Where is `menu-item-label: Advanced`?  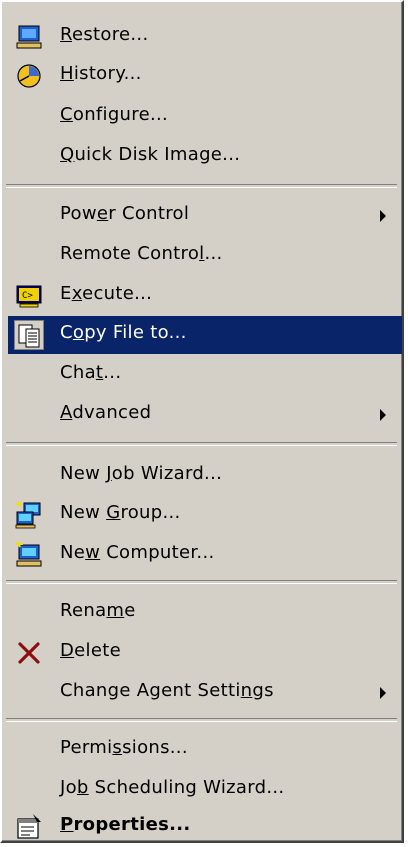
menu-item-label: Advanced is located at coordinates (106, 412).